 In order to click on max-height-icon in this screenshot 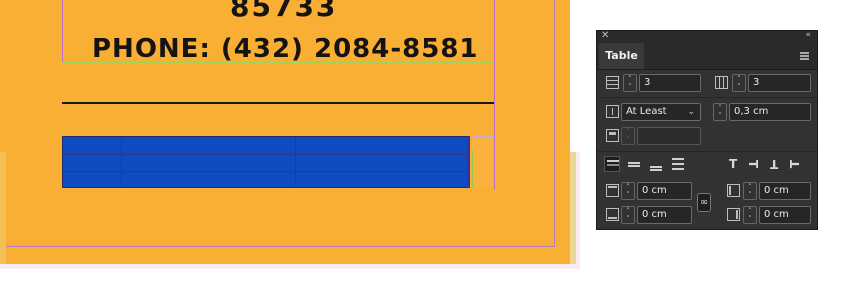, I will do `click(612, 135)`.